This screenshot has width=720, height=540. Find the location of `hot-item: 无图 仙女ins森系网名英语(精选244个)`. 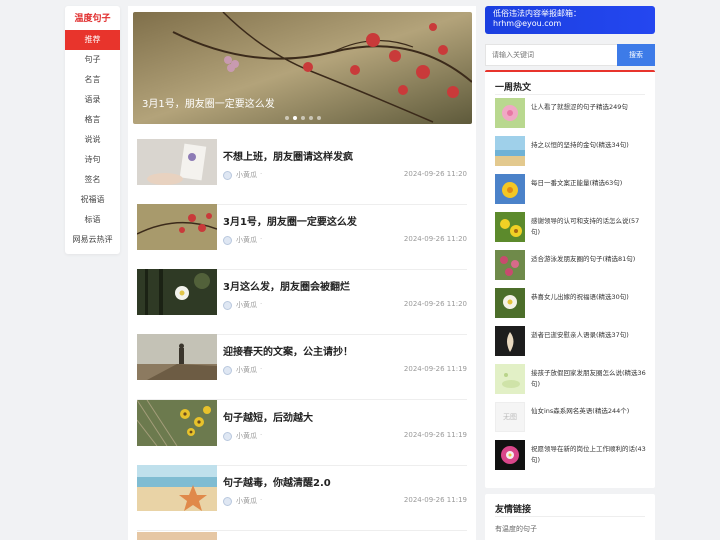

hot-item: 无图 仙女ins森系网名英语(精选244个) is located at coordinates (570, 421).